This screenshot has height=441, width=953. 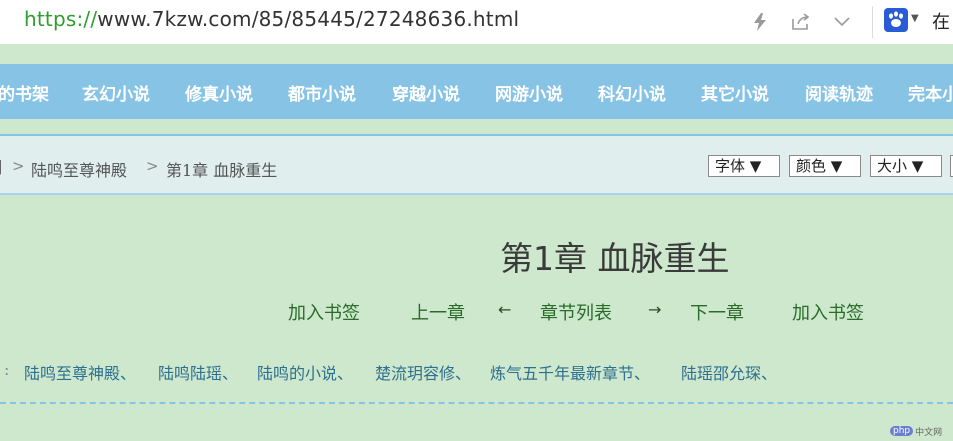 I want to click on nav-item-xuanhuan: 玄幻小说, so click(x=116, y=92).